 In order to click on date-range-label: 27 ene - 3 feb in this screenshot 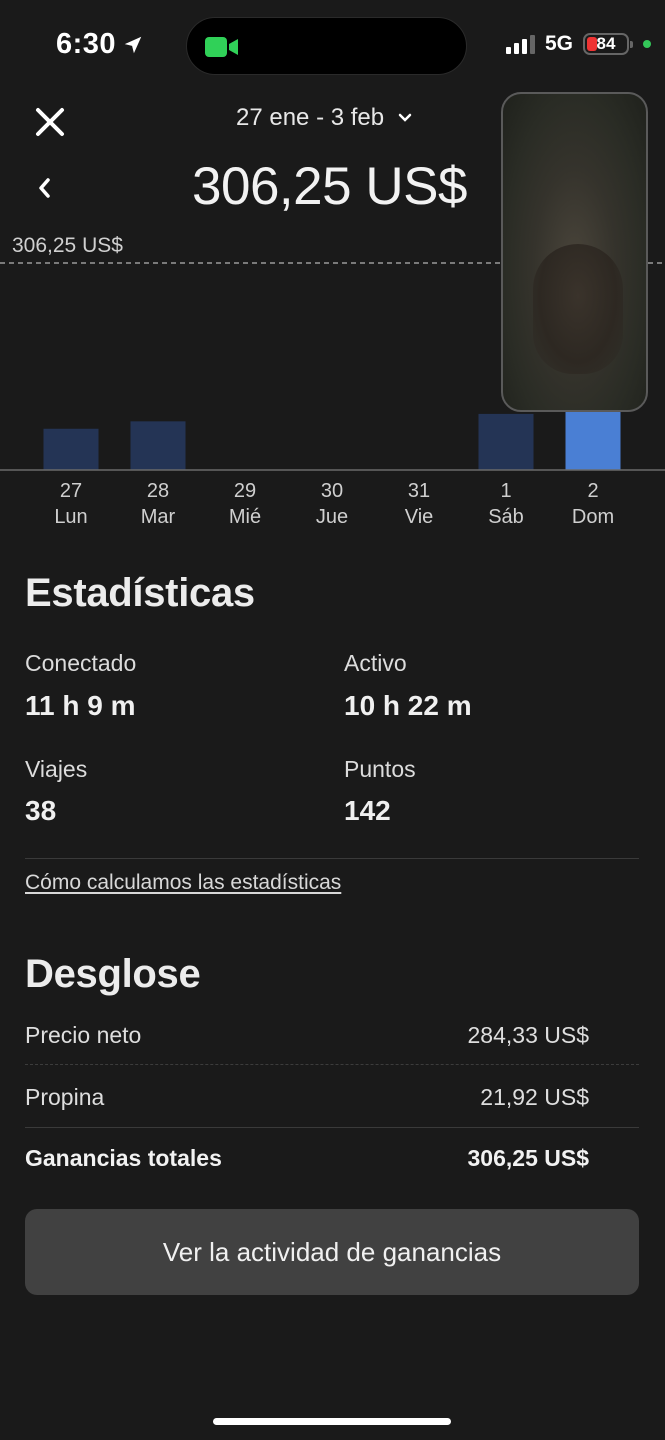, I will do `click(310, 117)`.